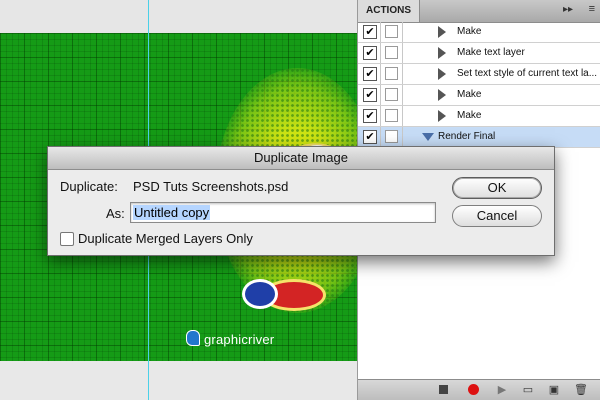  I want to click on dialog-title: Duplicate Image, so click(301, 158).